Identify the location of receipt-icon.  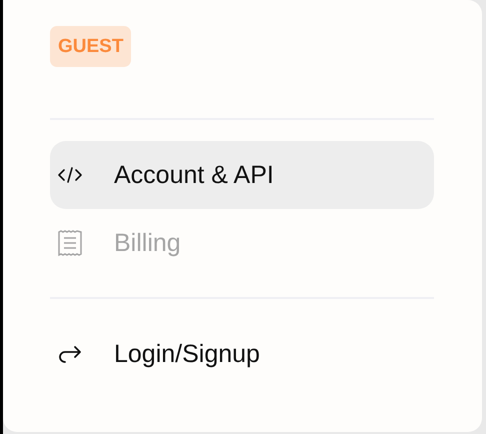
(70, 243).